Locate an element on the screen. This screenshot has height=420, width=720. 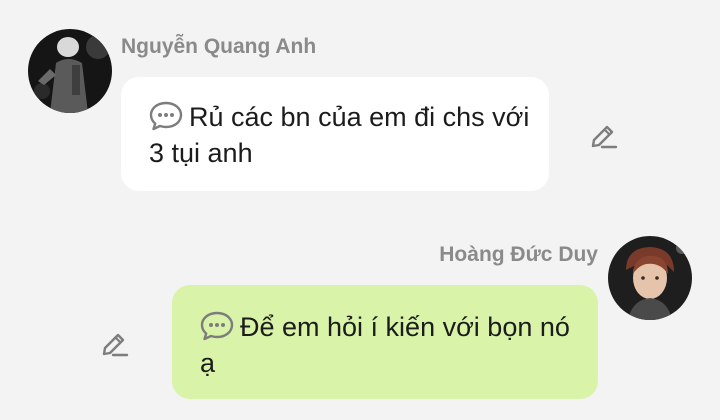
avatar-hoang-duc-duy is located at coordinates (650, 278).